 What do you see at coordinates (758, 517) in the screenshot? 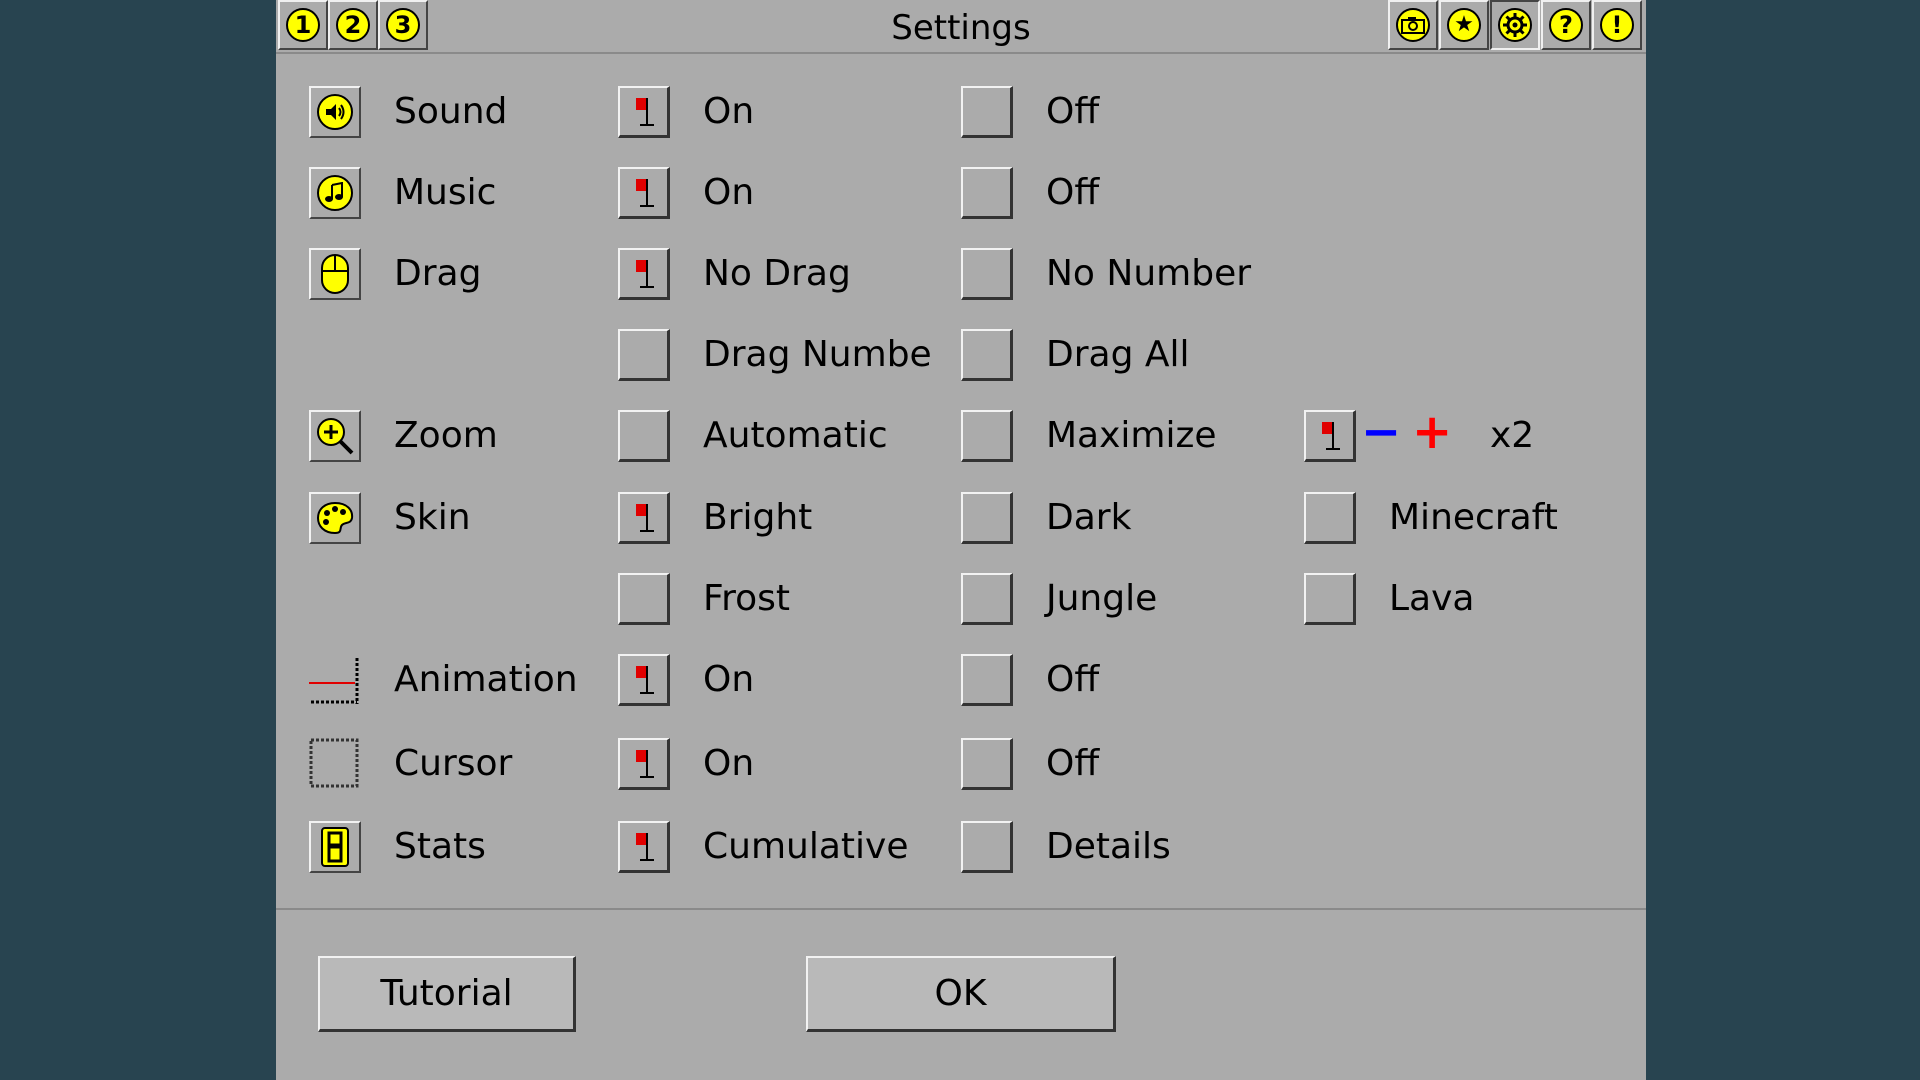
I see `skin-bright-label: Bright` at bounding box center [758, 517].